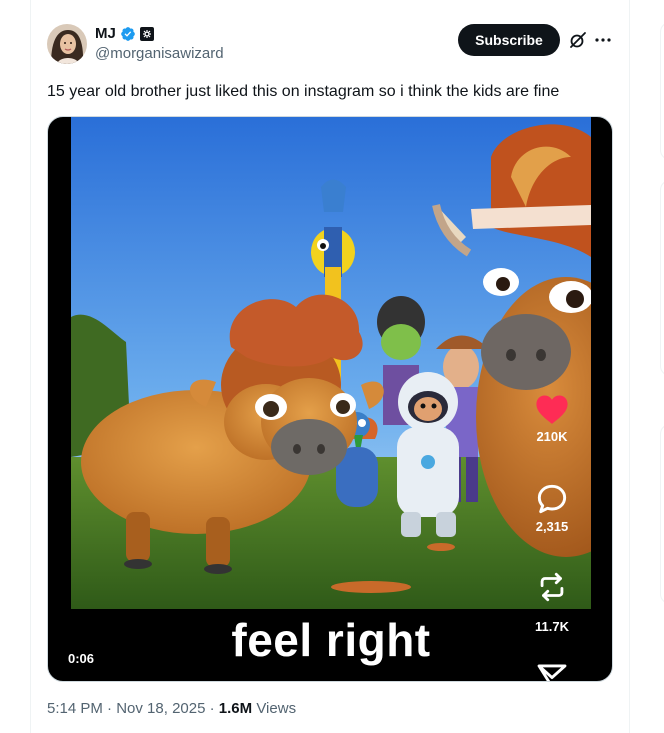 This screenshot has height=733, width=664. Describe the element at coordinates (552, 409) in the screenshot. I see `heart-icon` at that location.